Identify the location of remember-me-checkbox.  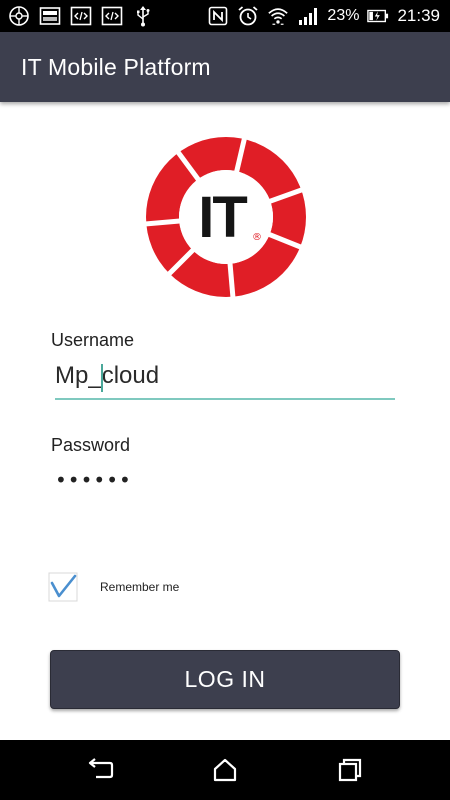
(63, 587).